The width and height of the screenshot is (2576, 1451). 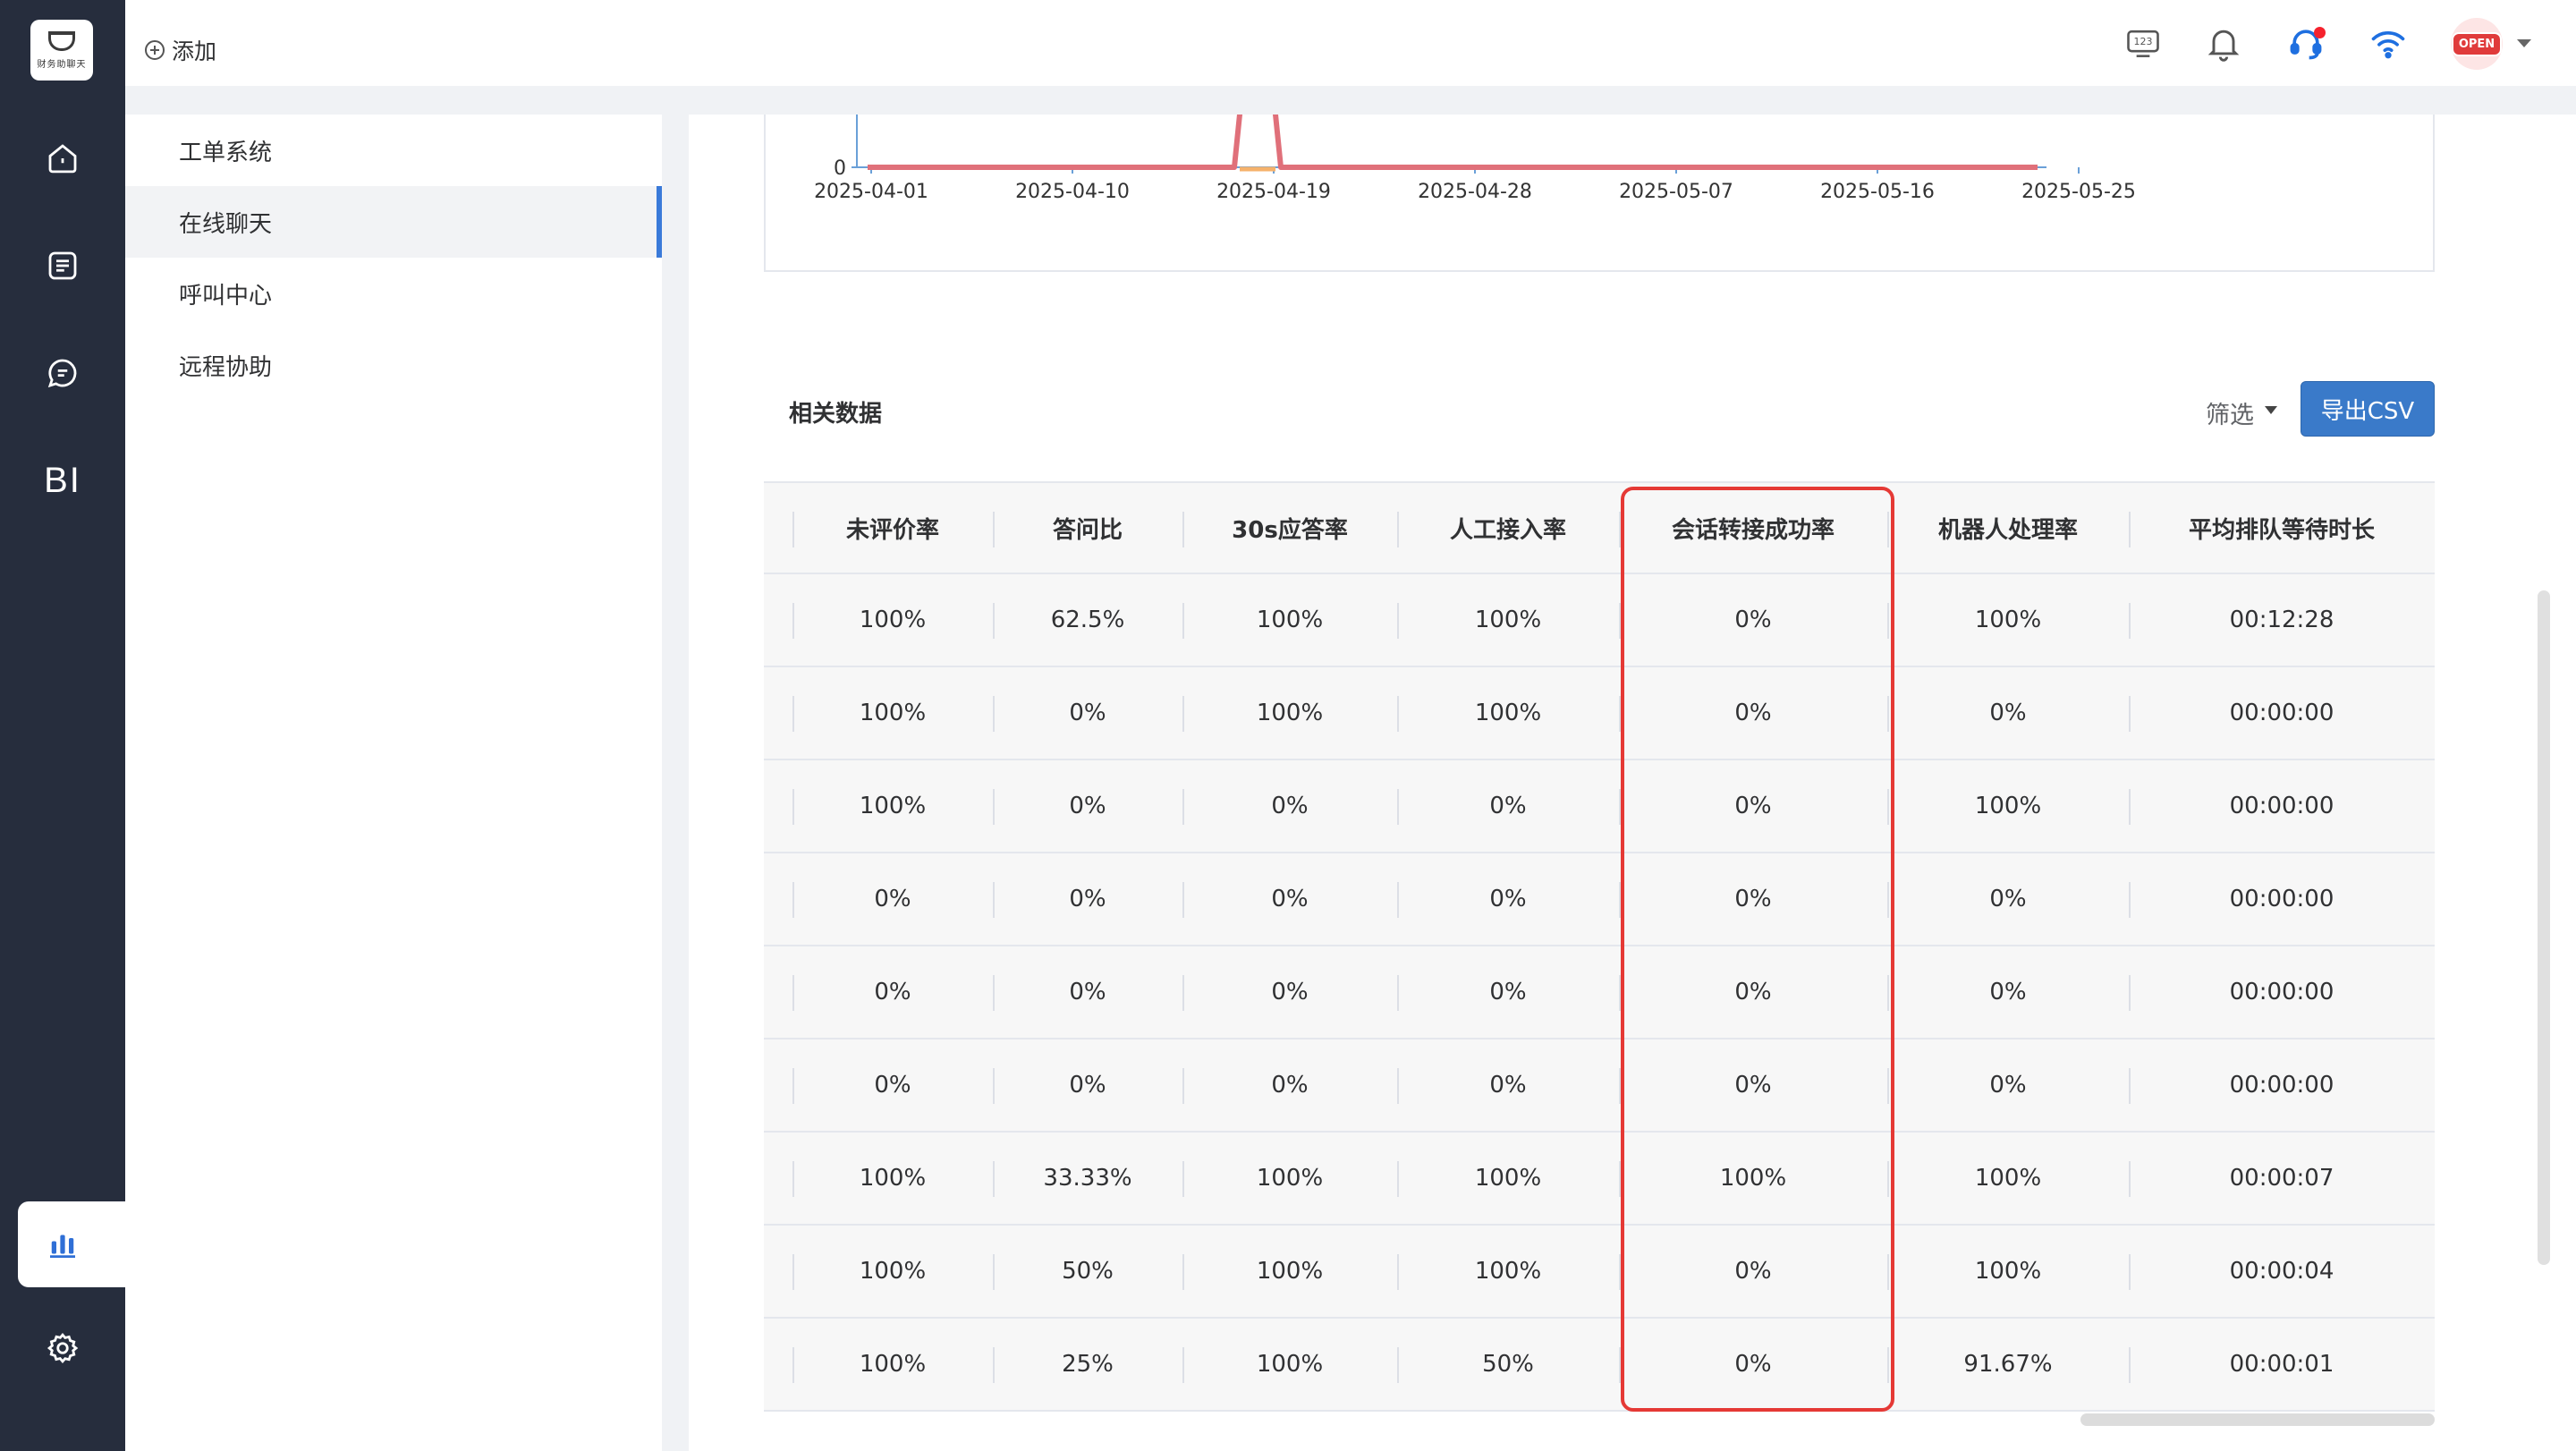 I want to click on submenu-item-online-chat: 在线聊天, so click(x=393, y=222).